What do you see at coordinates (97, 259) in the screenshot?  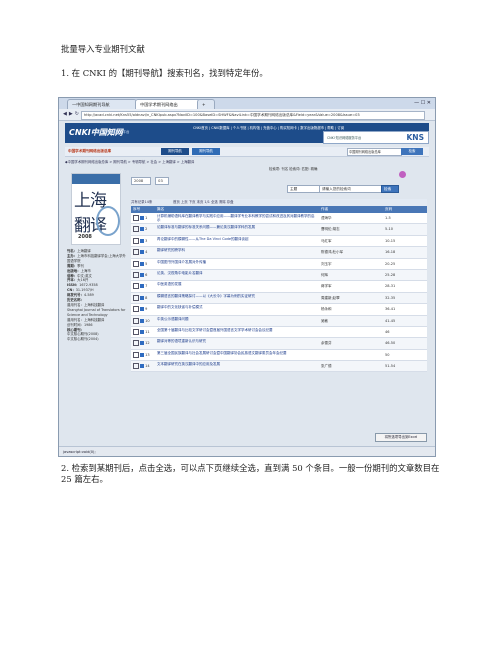 I see `sidebar-info-line: 主办：上海市科技翻译学会;上海大学外国语学院` at bounding box center [97, 259].